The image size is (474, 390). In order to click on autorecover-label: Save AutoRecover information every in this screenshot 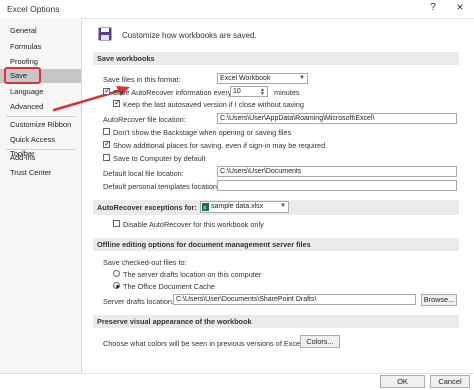, I will do `click(172, 92)`.